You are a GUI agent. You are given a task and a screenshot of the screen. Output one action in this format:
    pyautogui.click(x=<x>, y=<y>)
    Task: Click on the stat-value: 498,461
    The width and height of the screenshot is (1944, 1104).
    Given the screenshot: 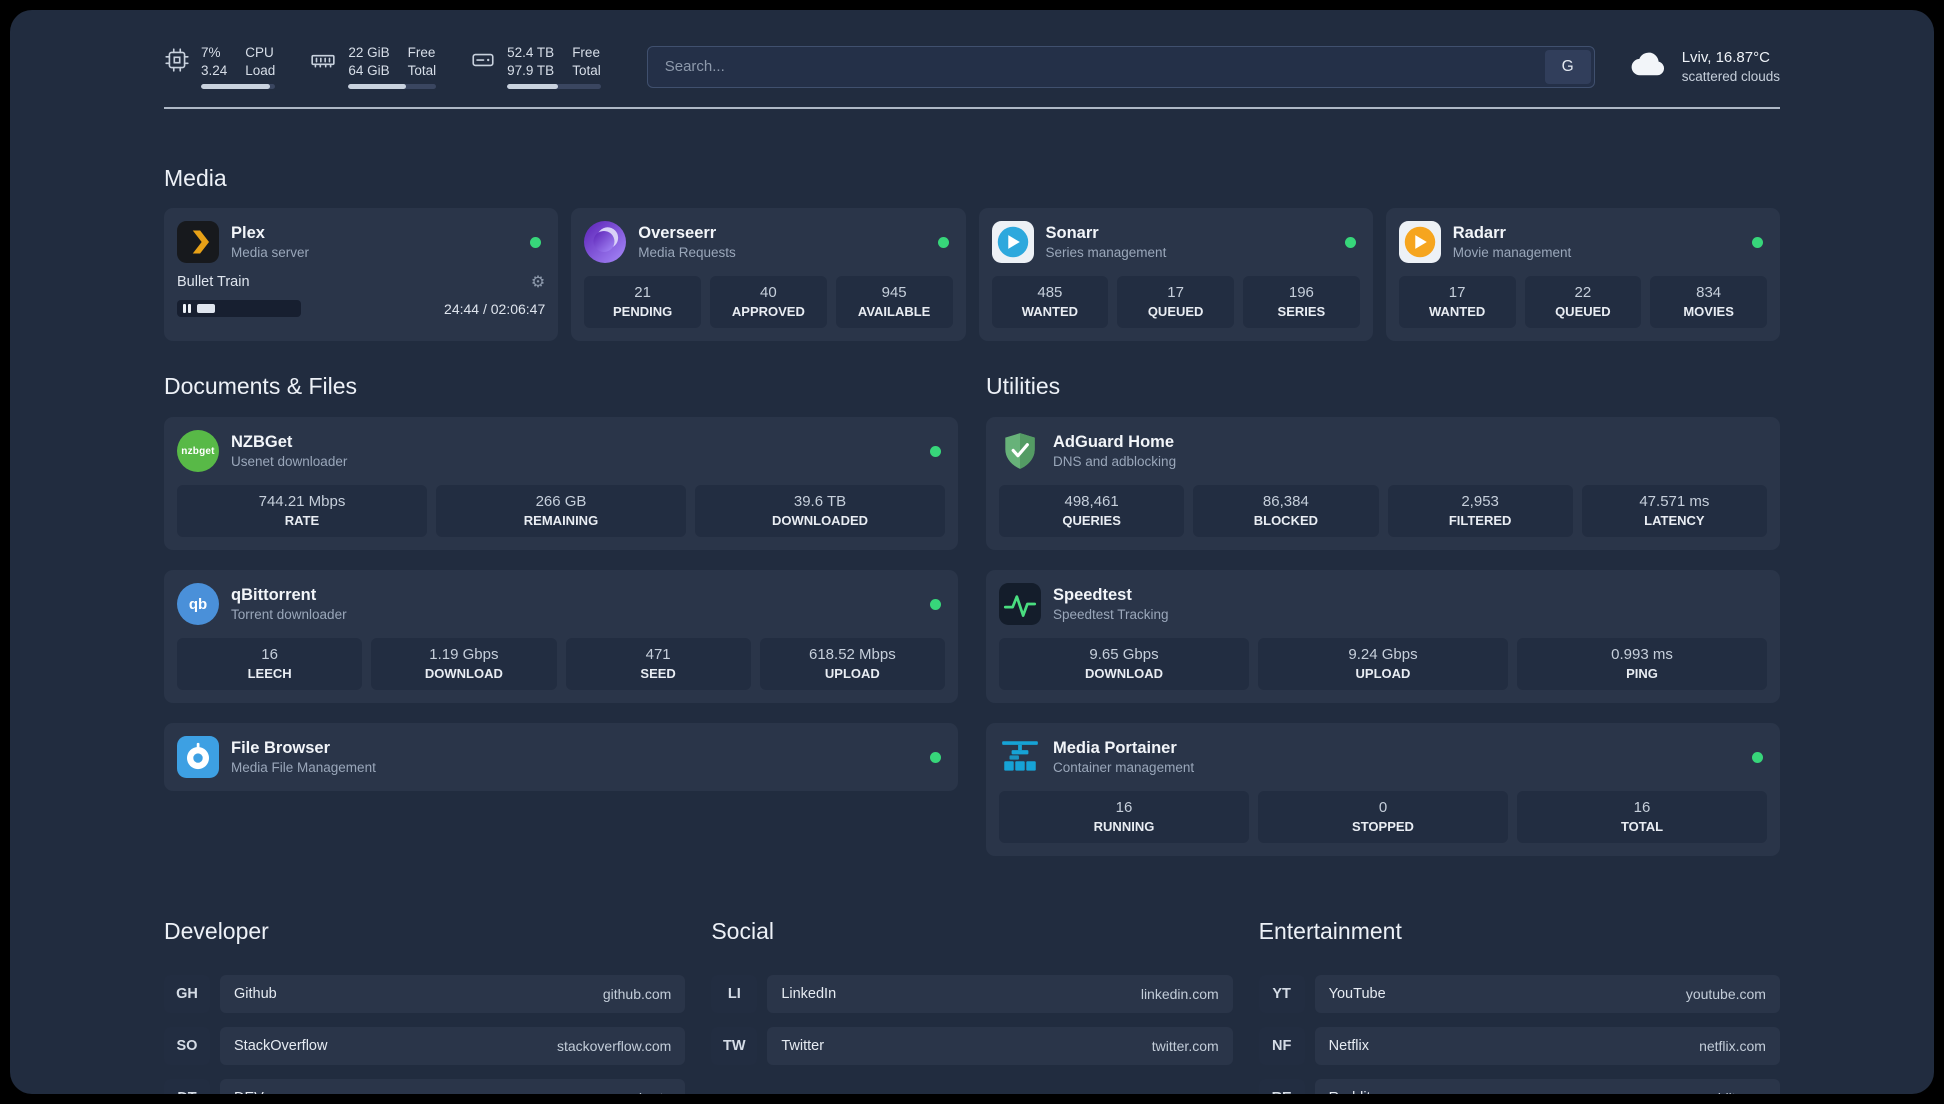 What is the action you would take?
    pyautogui.click(x=1091, y=501)
    